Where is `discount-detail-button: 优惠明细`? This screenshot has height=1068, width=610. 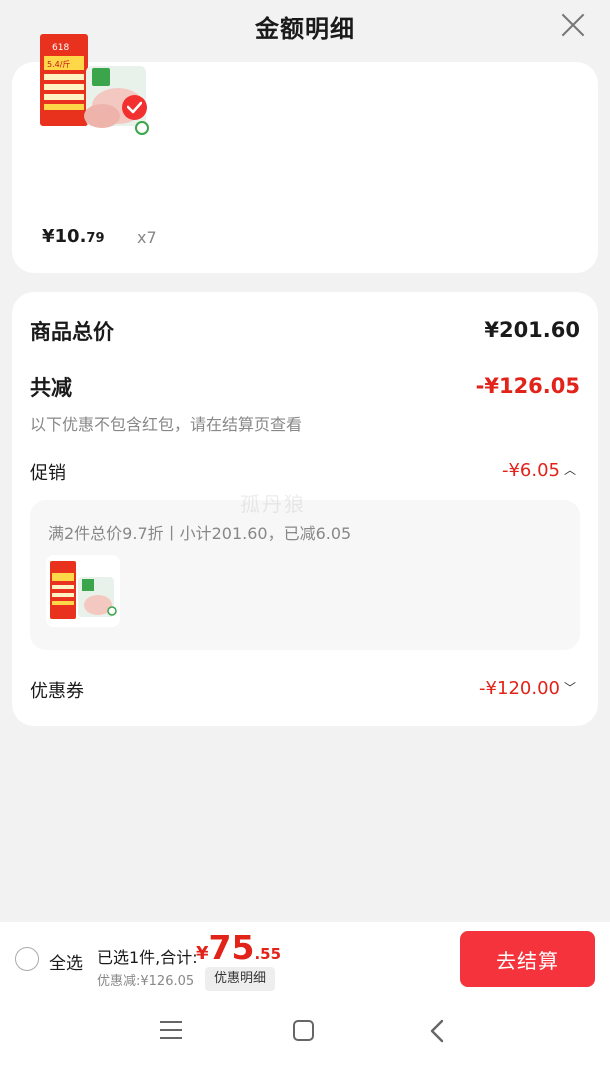
discount-detail-button: 优惠明细 is located at coordinates (240, 979).